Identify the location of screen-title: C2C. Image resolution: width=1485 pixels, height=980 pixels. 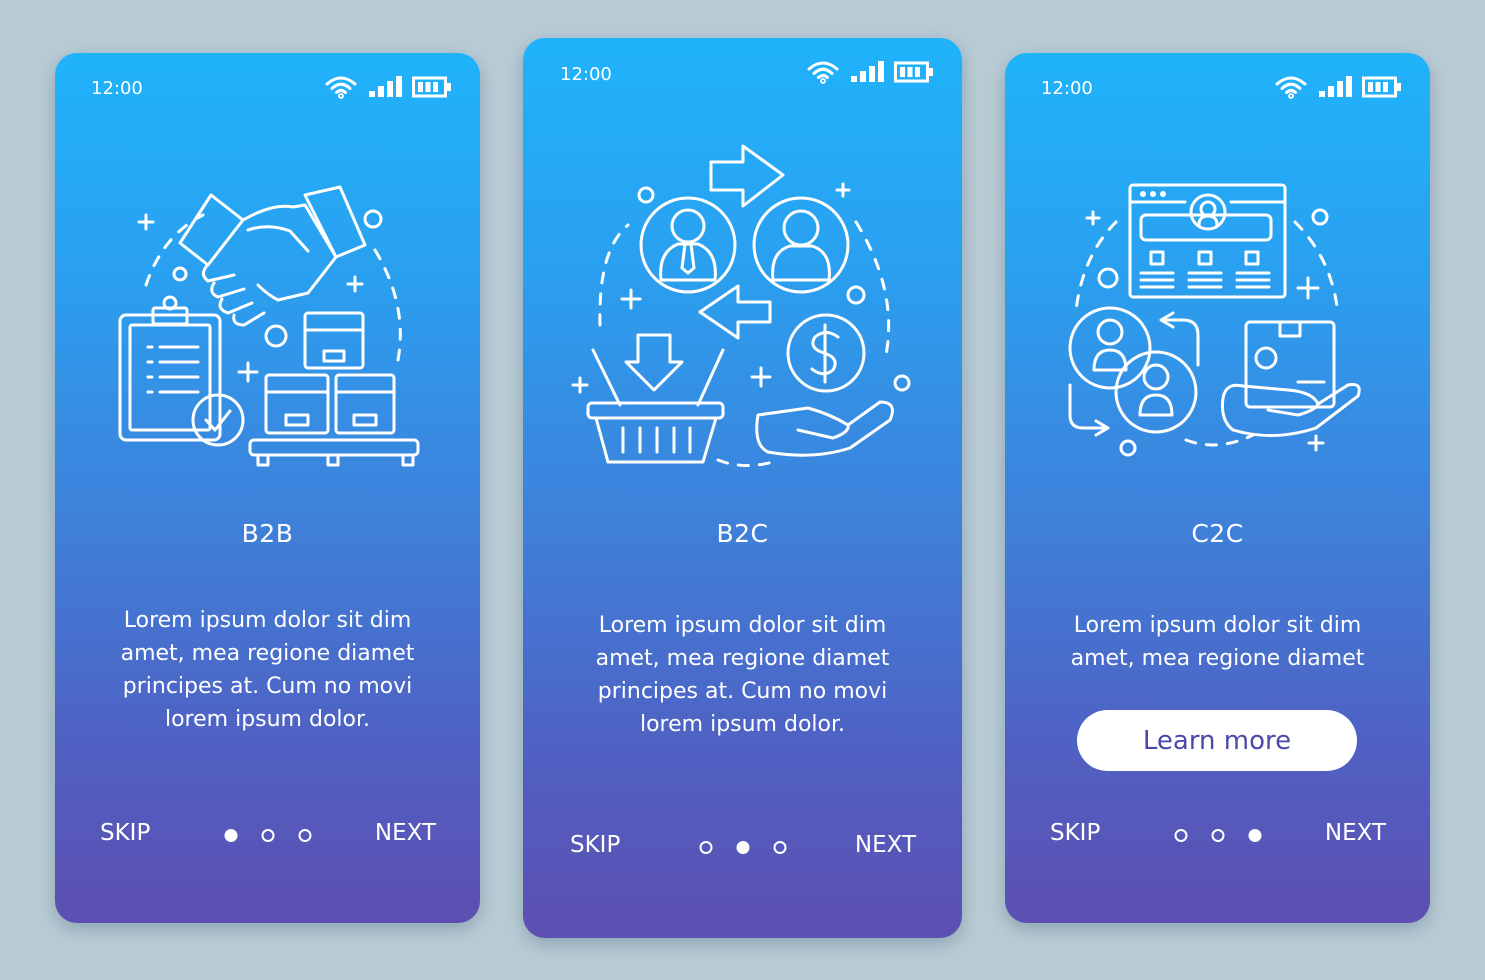
(1217, 533).